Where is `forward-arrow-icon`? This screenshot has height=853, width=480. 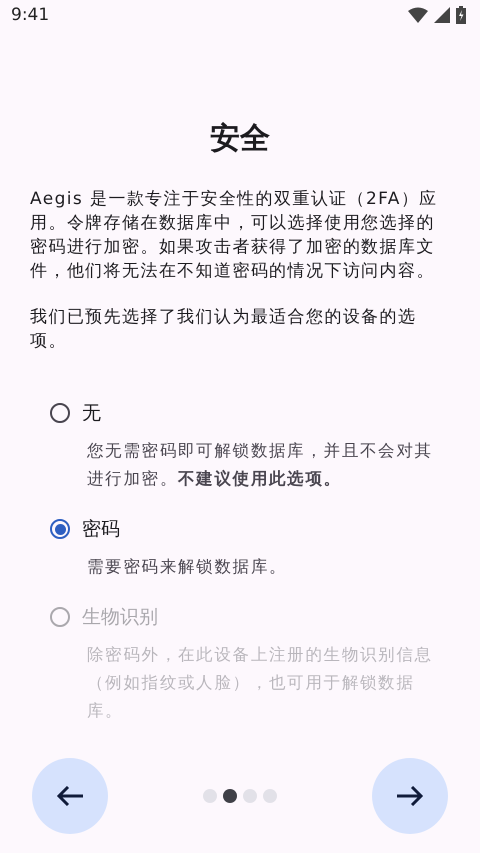 forward-arrow-icon is located at coordinates (410, 796).